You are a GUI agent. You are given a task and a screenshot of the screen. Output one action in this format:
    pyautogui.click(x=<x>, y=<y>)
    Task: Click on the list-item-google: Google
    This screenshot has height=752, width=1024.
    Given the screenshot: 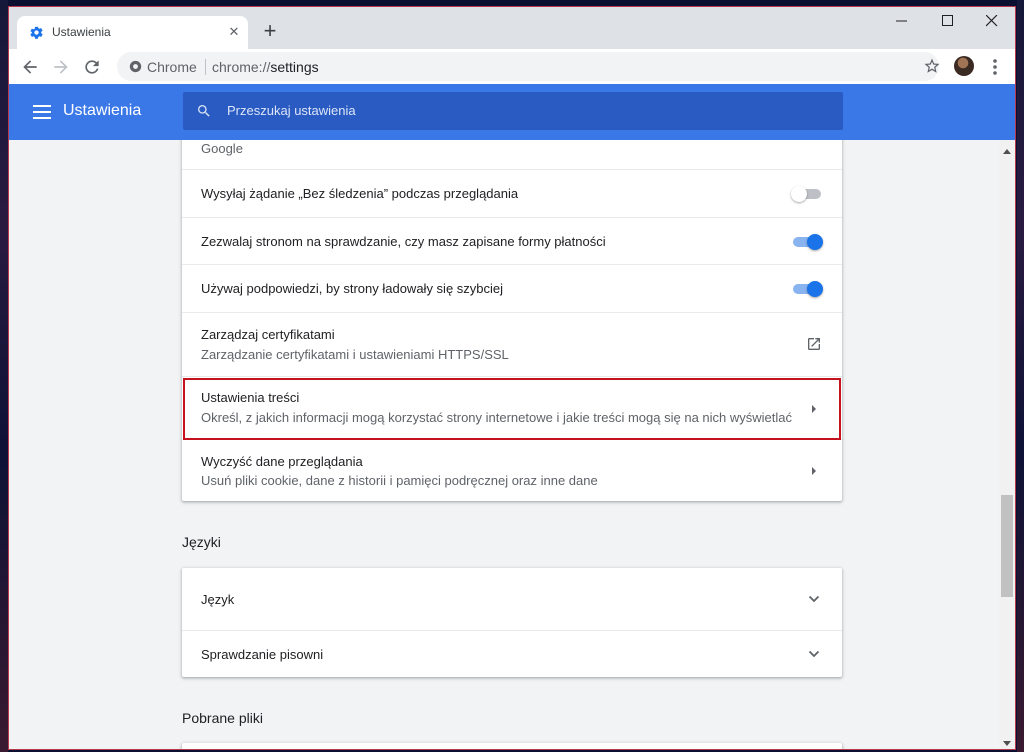 What is the action you would take?
    pyautogui.click(x=512, y=154)
    